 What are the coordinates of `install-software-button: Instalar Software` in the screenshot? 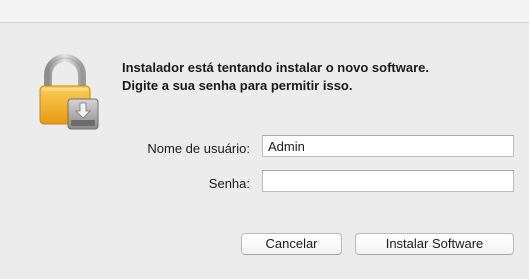 It's located at (434, 244).